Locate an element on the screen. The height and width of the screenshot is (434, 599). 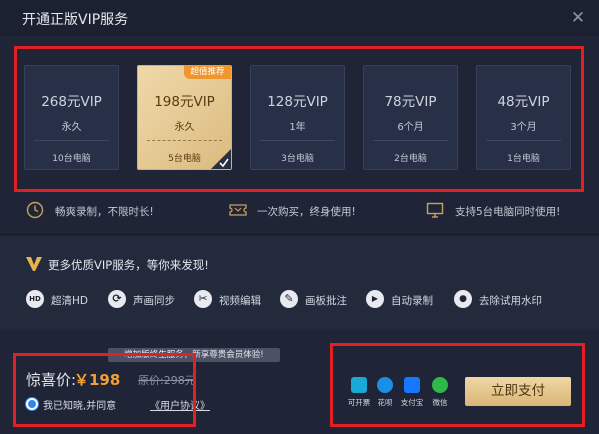
plan-price: 78元VIP is located at coordinates (410, 102).